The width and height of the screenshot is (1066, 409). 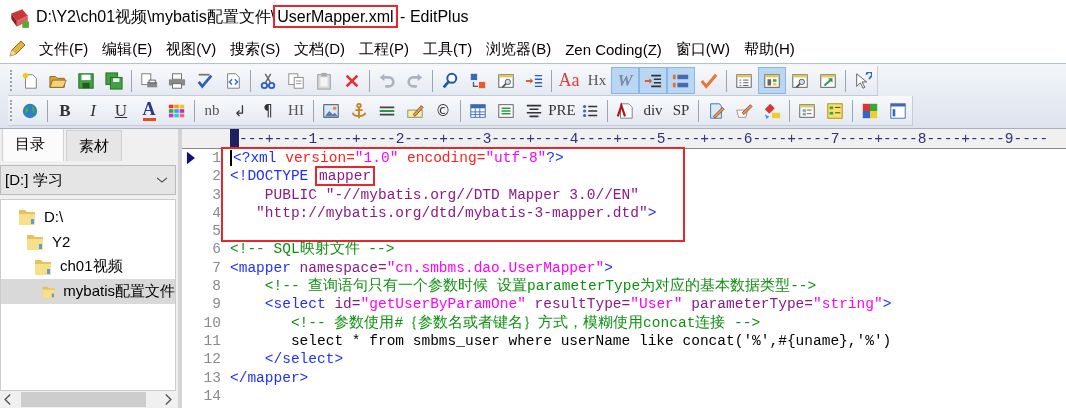 What do you see at coordinates (304, 359) in the screenshot?
I see `code-line: </select>` at bounding box center [304, 359].